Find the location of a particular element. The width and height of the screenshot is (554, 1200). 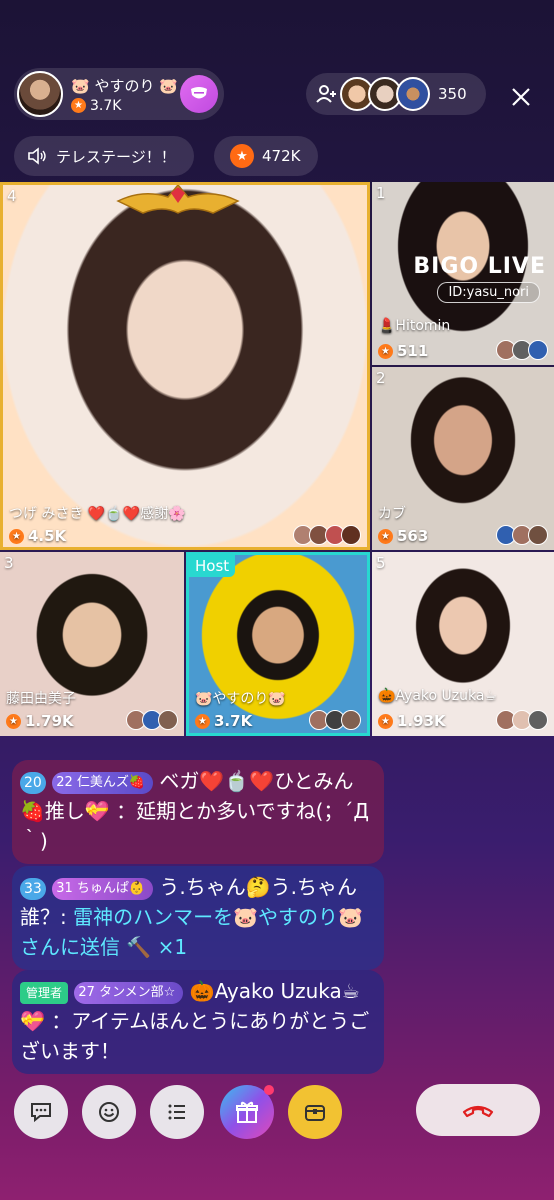

fan-club-name: ちゅんぱ👶 is located at coordinates (111, 888).